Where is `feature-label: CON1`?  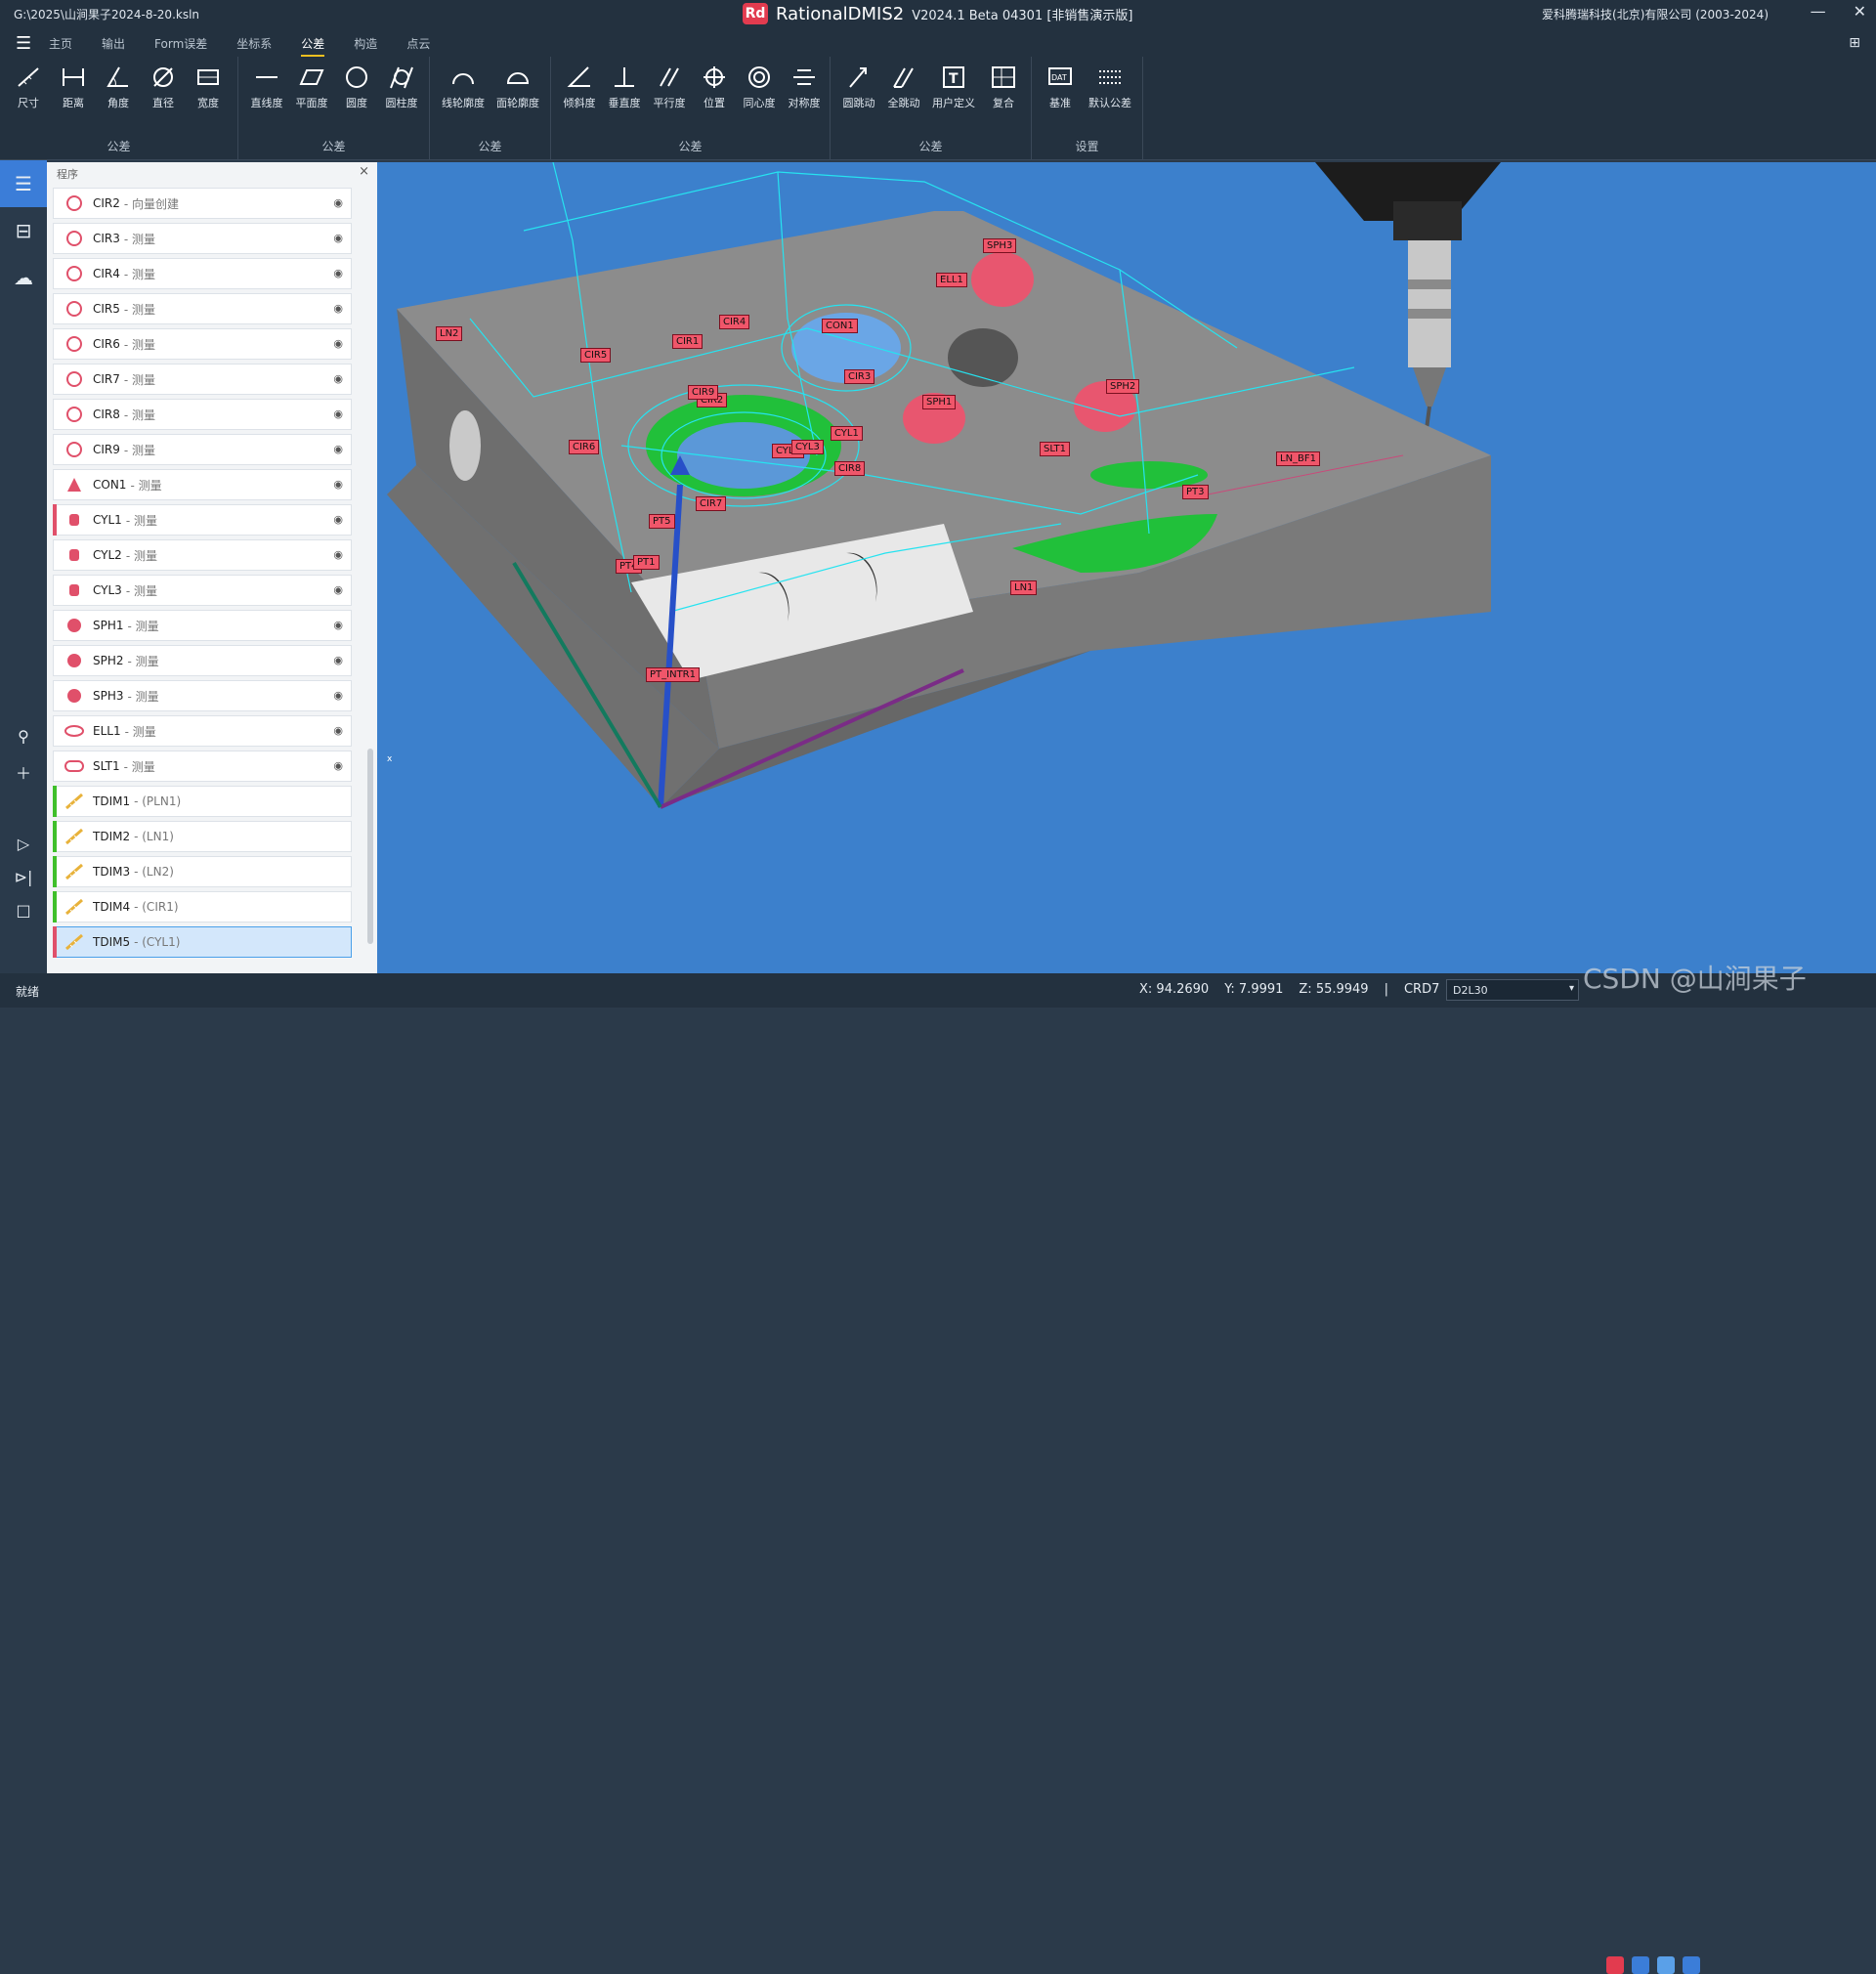 feature-label: CON1 is located at coordinates (840, 326).